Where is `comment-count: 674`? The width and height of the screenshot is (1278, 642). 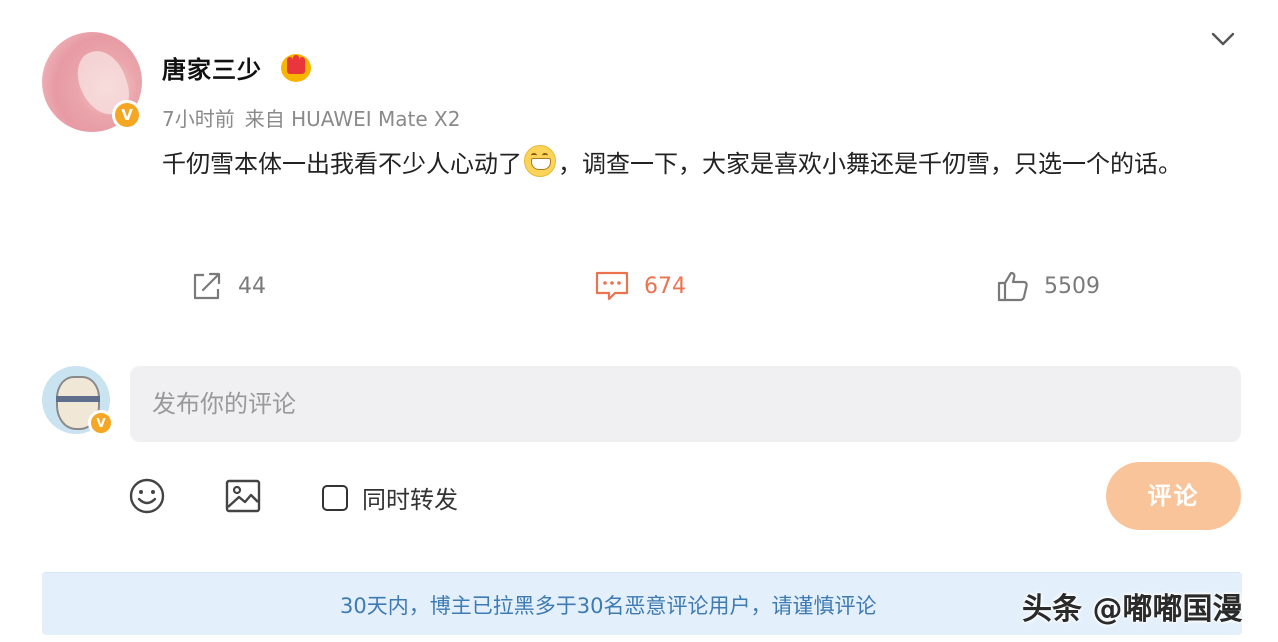
comment-count: 674 is located at coordinates (665, 286).